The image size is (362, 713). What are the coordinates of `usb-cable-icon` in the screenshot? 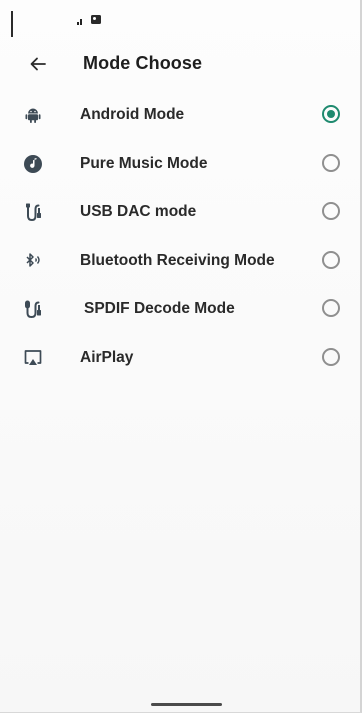 It's located at (33, 212).